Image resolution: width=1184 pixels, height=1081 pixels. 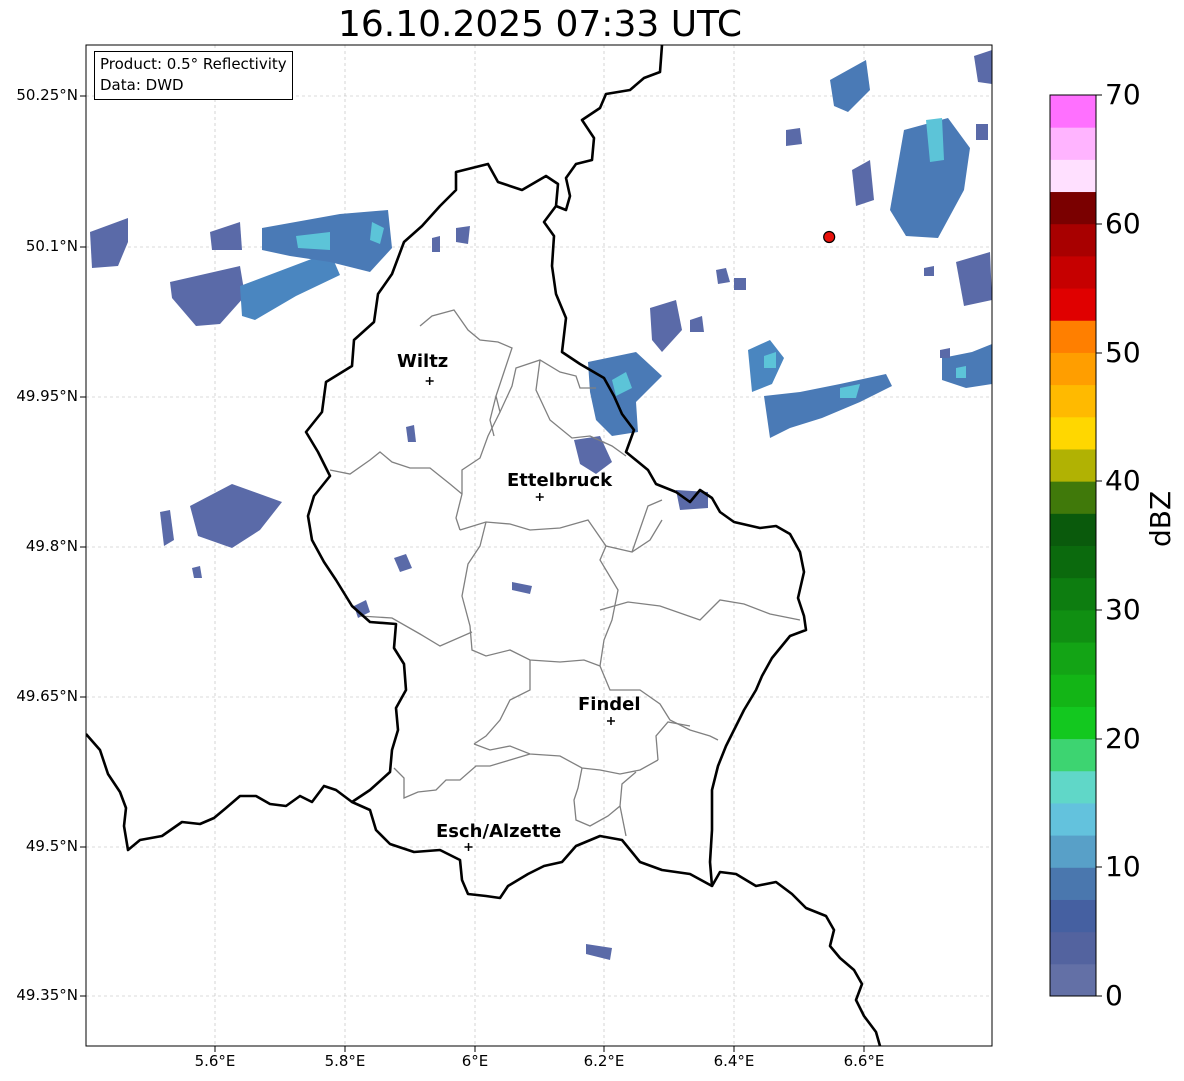 I want to click on lon-tick-label: 6.6°E, so click(x=864, y=1061).